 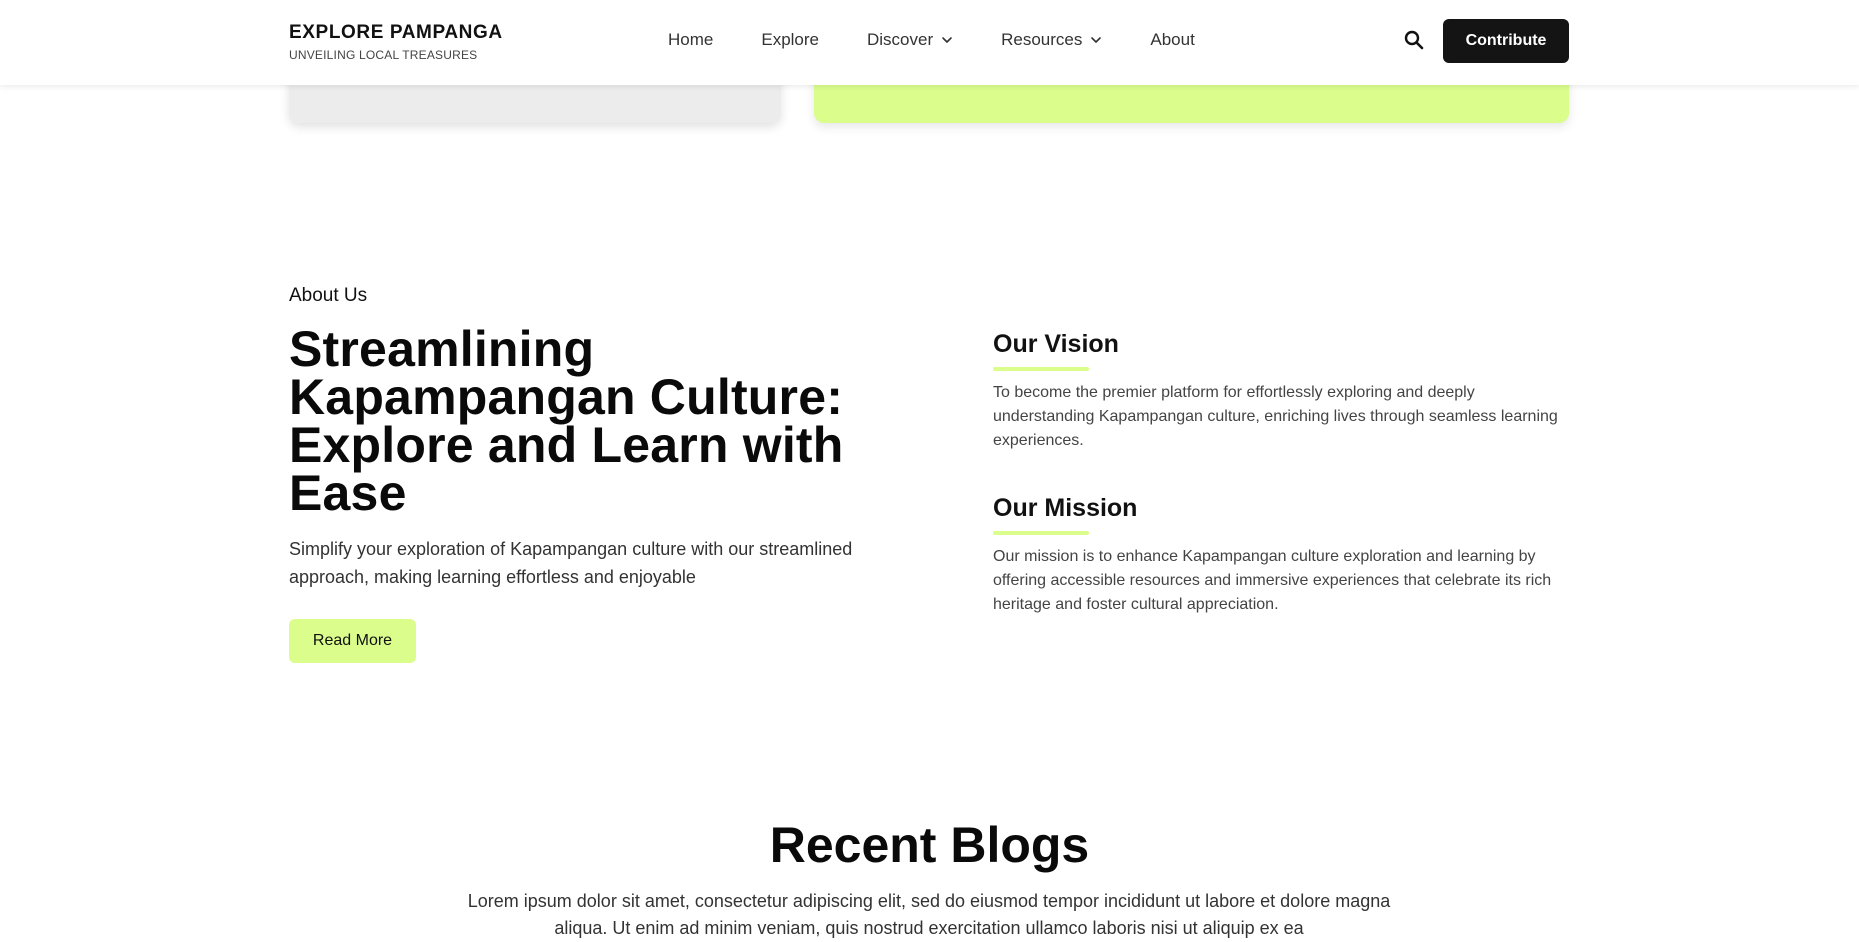 I want to click on nav-item-discover: Discover, so click(x=910, y=40).